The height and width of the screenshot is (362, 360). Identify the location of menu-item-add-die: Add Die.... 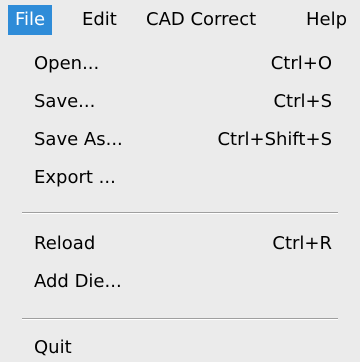
(180, 282).